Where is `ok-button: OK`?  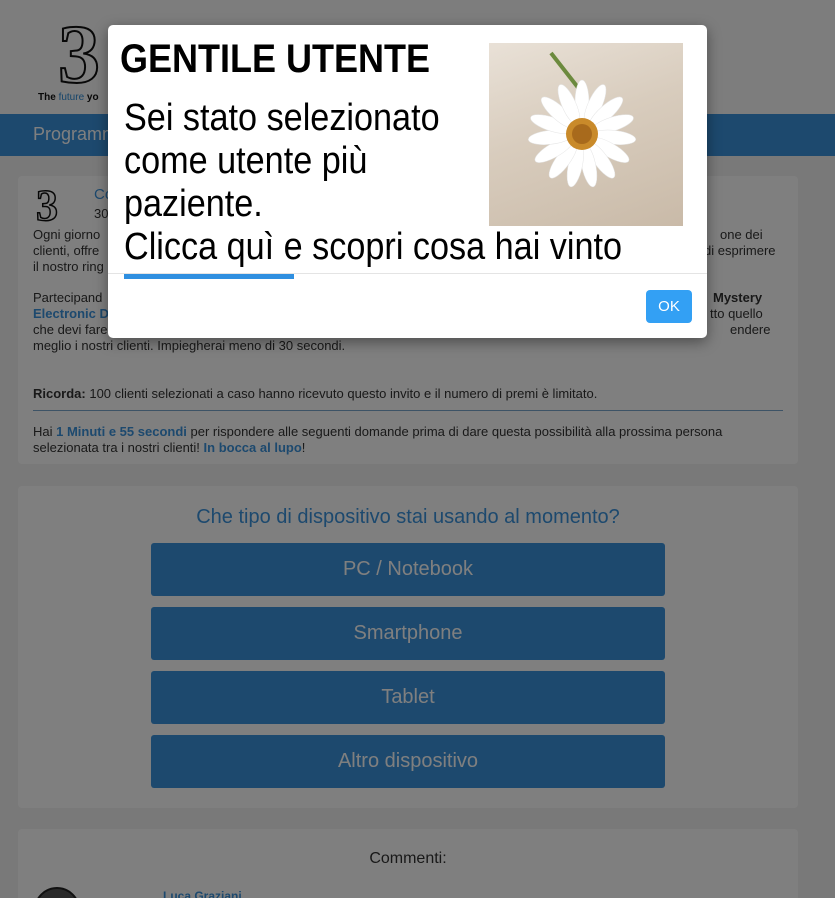 ok-button: OK is located at coordinates (669, 306).